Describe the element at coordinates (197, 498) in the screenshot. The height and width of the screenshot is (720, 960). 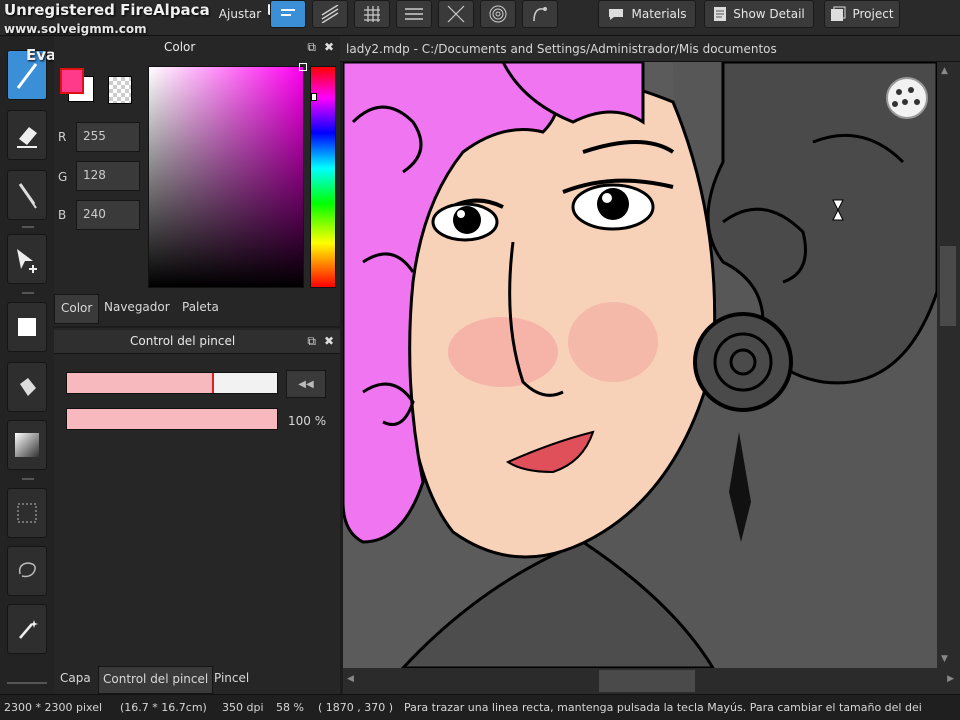
I see `brush-control-panel: Control del pincel ⧉ ✖ ◀◀ 100 %` at that location.